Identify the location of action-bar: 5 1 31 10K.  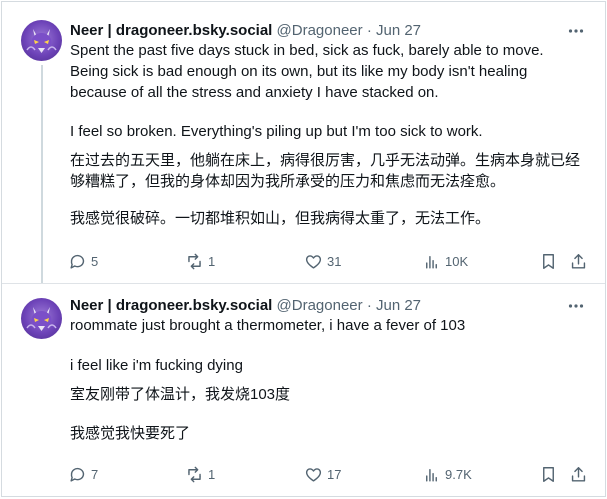
(303, 261).